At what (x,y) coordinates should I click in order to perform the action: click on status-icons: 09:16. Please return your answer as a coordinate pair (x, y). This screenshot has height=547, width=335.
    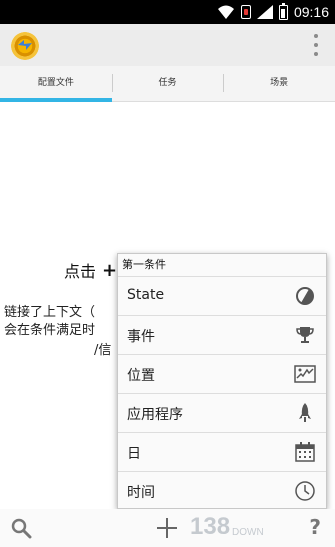
    Looking at the image, I should click on (273, 11).